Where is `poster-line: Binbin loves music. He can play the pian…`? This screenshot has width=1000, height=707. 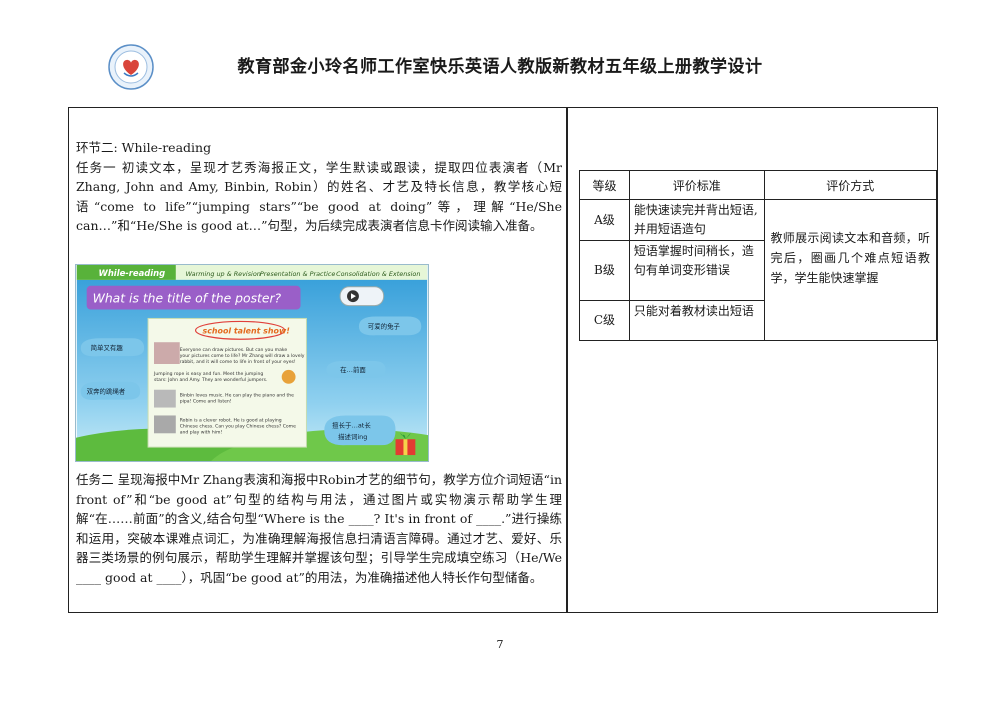 poster-line: Binbin loves music. He can play the pian… is located at coordinates (237, 396).